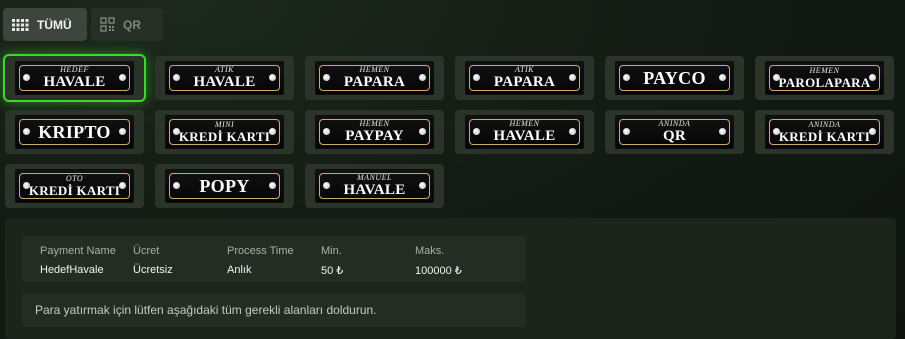 This screenshot has width=905, height=339. What do you see at coordinates (74, 69) in the screenshot?
I see `payment-method-prefix: HEDEF` at bounding box center [74, 69].